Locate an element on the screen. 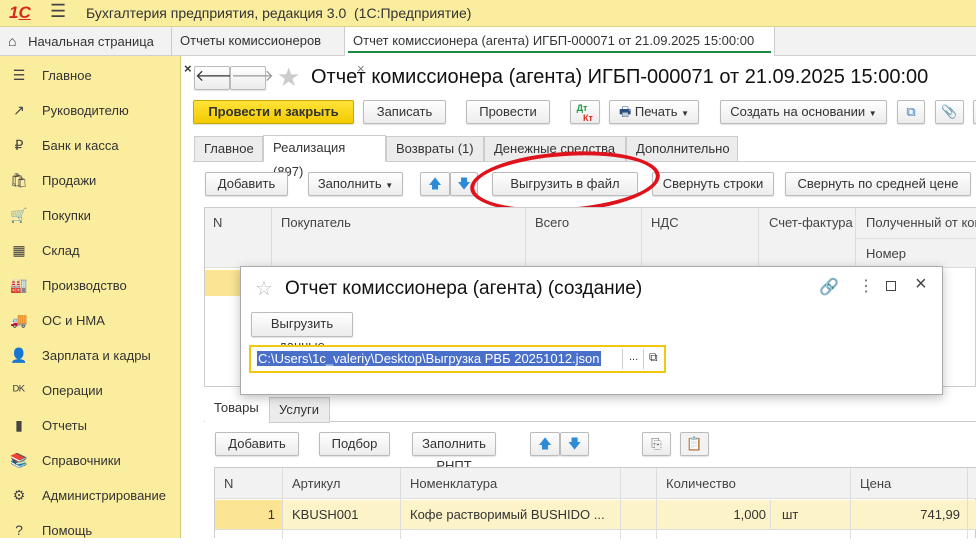 This screenshot has height=548, width=976. goods-move-up-button: 🡅 is located at coordinates (545, 444).